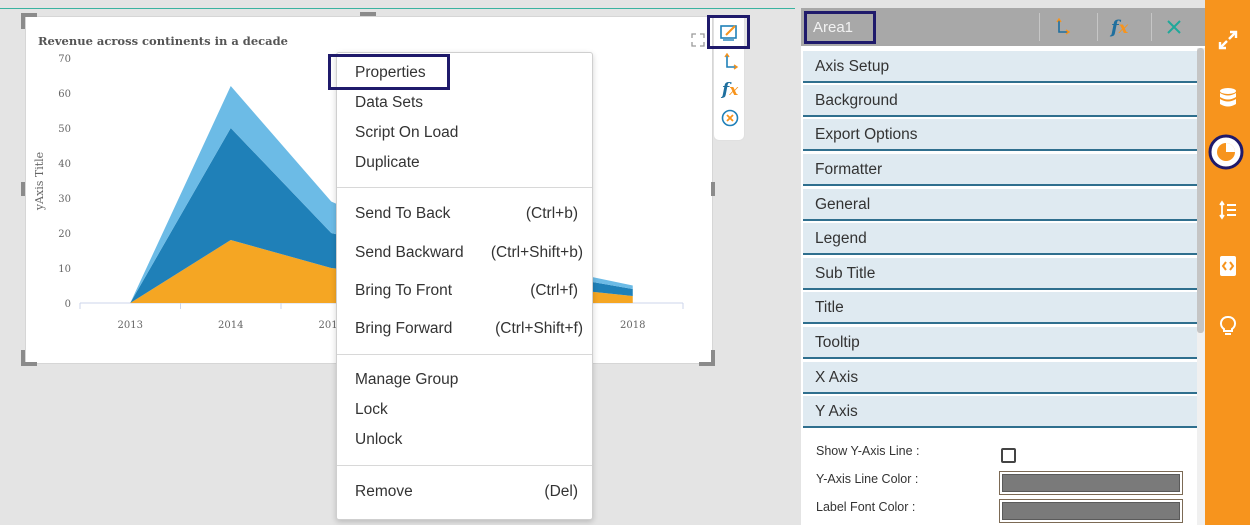 The image size is (1250, 525). What do you see at coordinates (554, 290) in the screenshot?
I see `shortcut-bring-to-front: (Ctrl+f)` at bounding box center [554, 290].